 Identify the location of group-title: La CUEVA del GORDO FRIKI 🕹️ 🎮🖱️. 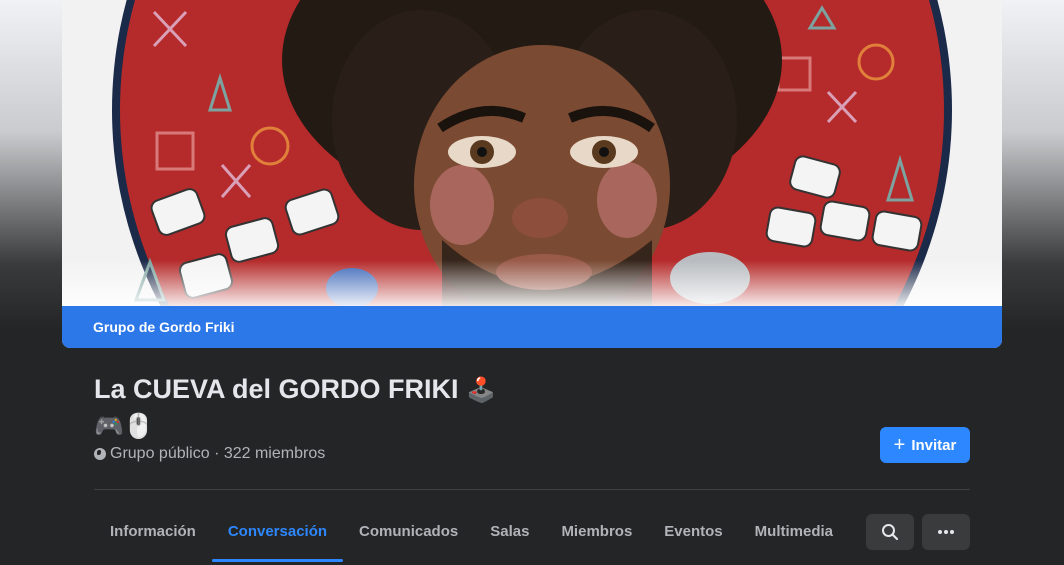
(324, 408).